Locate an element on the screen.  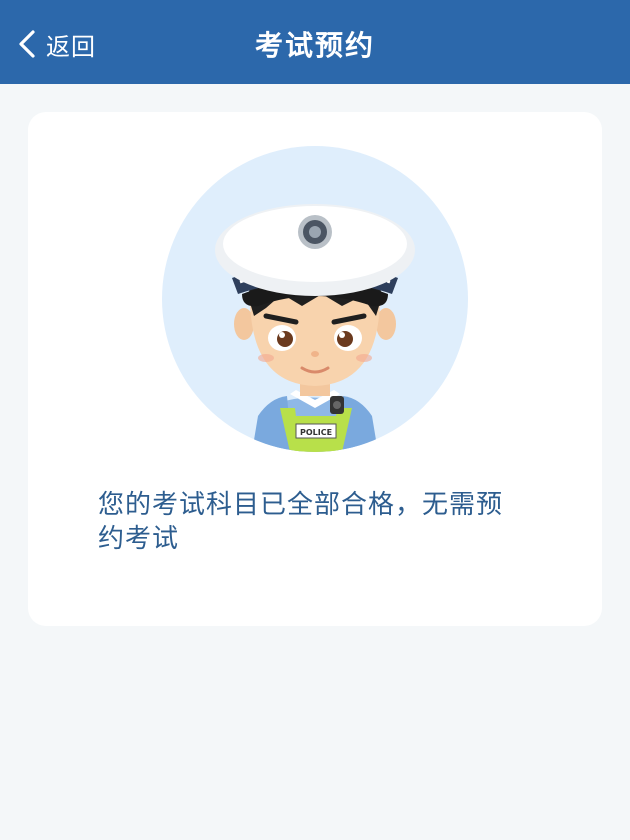
status-message: 您的考试科目已全部合格，无需预约考试 is located at coordinates (301, 522).